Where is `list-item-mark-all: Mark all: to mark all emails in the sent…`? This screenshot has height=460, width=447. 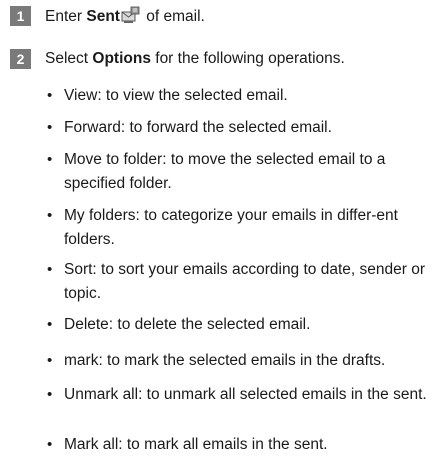 list-item-mark-all: Mark all: to mark all emails in the sent… is located at coordinates (243, 445).